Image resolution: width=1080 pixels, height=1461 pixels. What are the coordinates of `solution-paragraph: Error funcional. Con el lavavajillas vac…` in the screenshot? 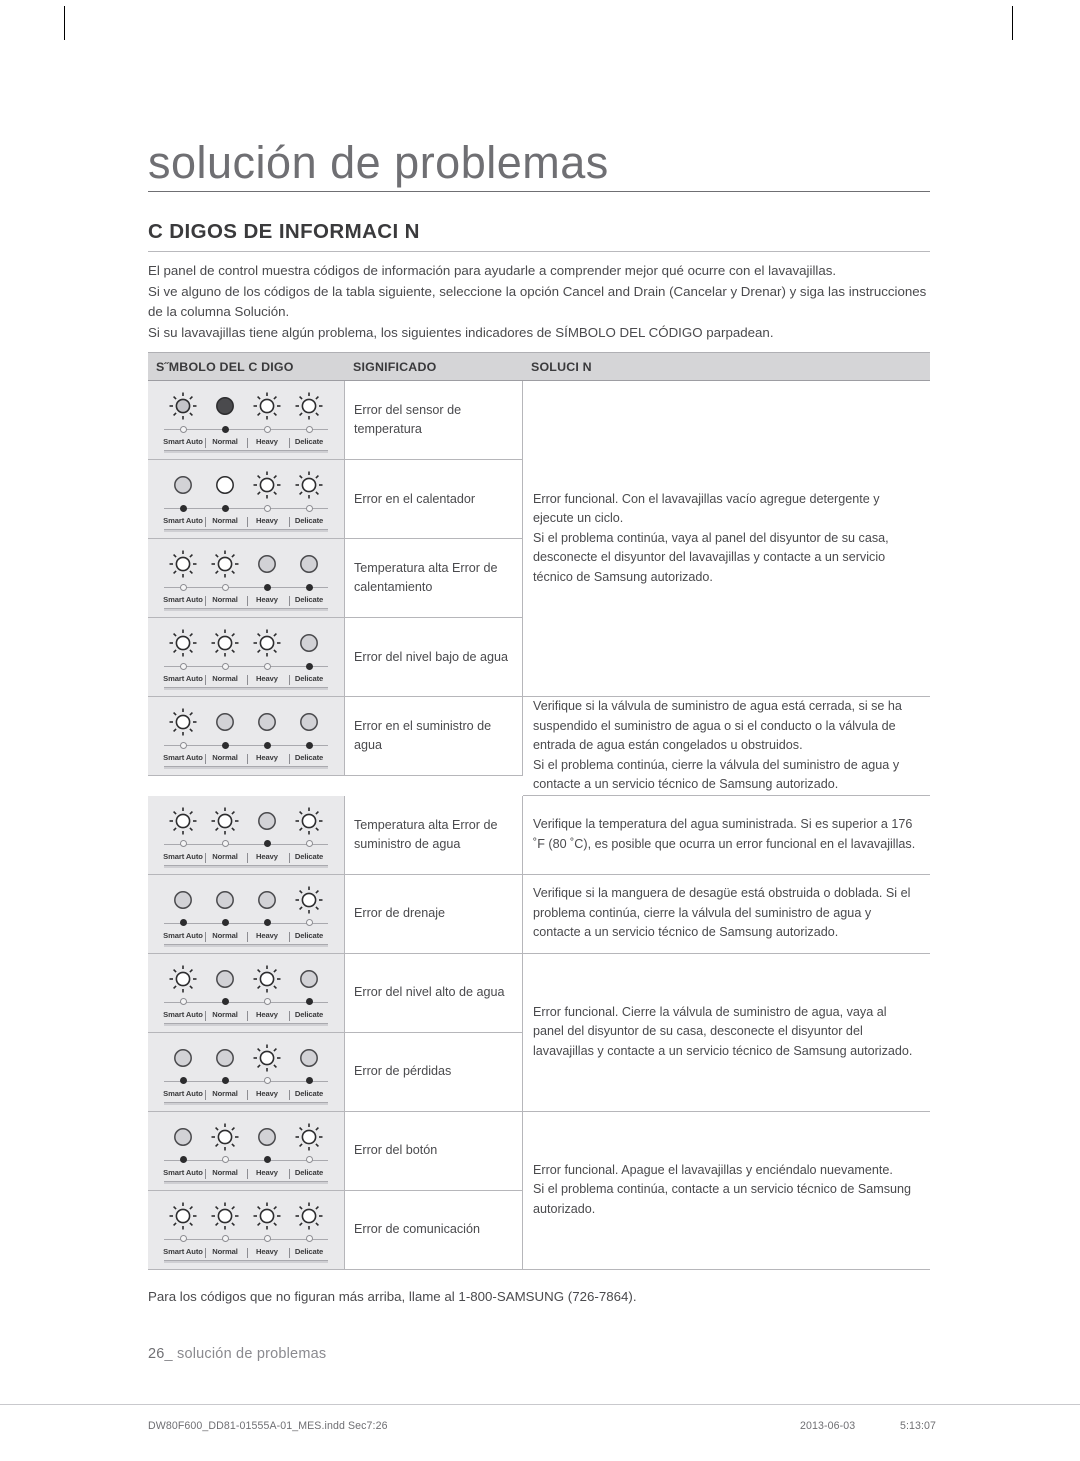 It's located at (706, 508).